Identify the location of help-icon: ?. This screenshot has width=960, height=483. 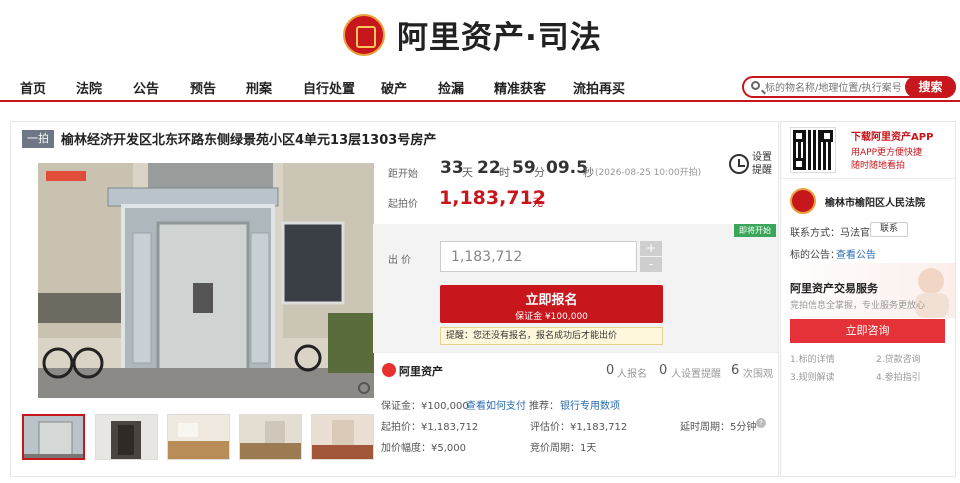
(761, 423).